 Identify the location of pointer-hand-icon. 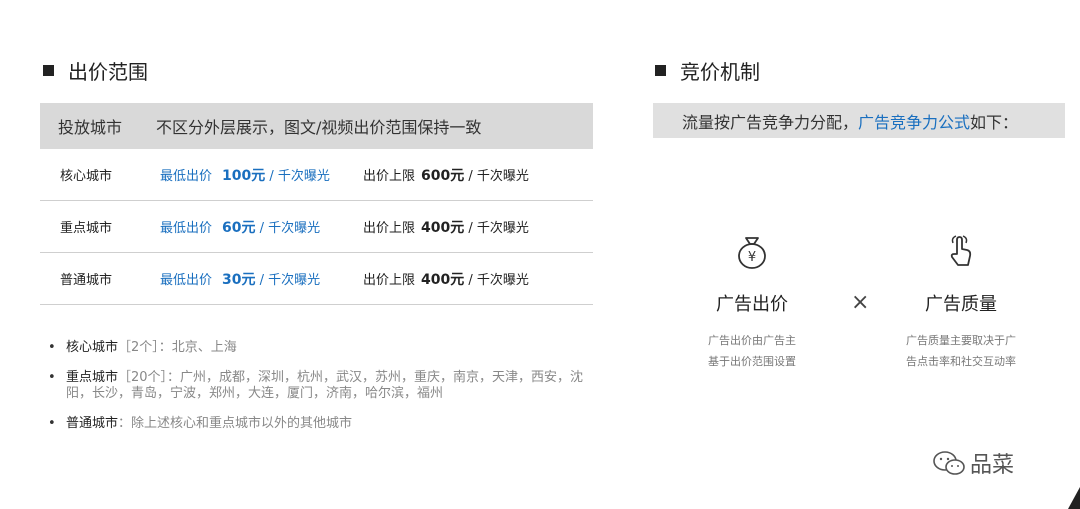
(961, 252).